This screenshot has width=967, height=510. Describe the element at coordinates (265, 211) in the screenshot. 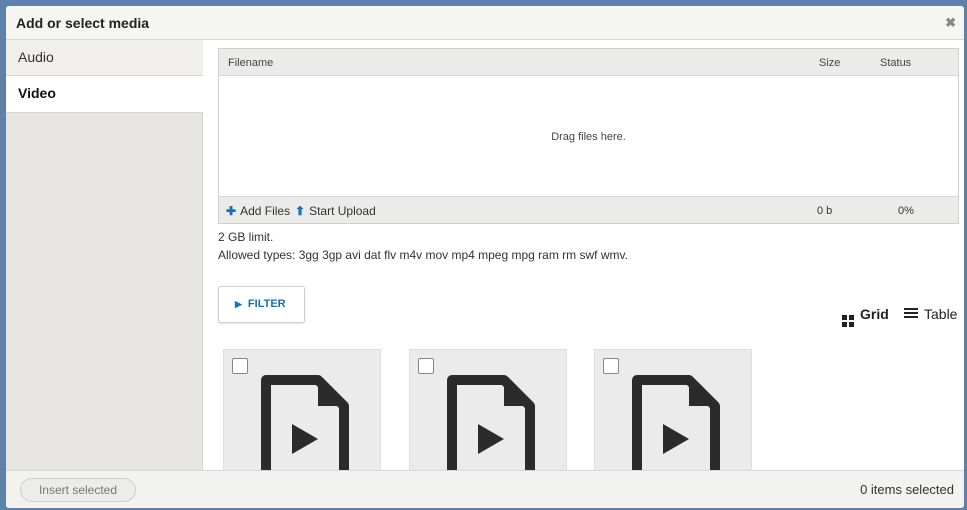

I see `add-files-label: Add Files` at that location.